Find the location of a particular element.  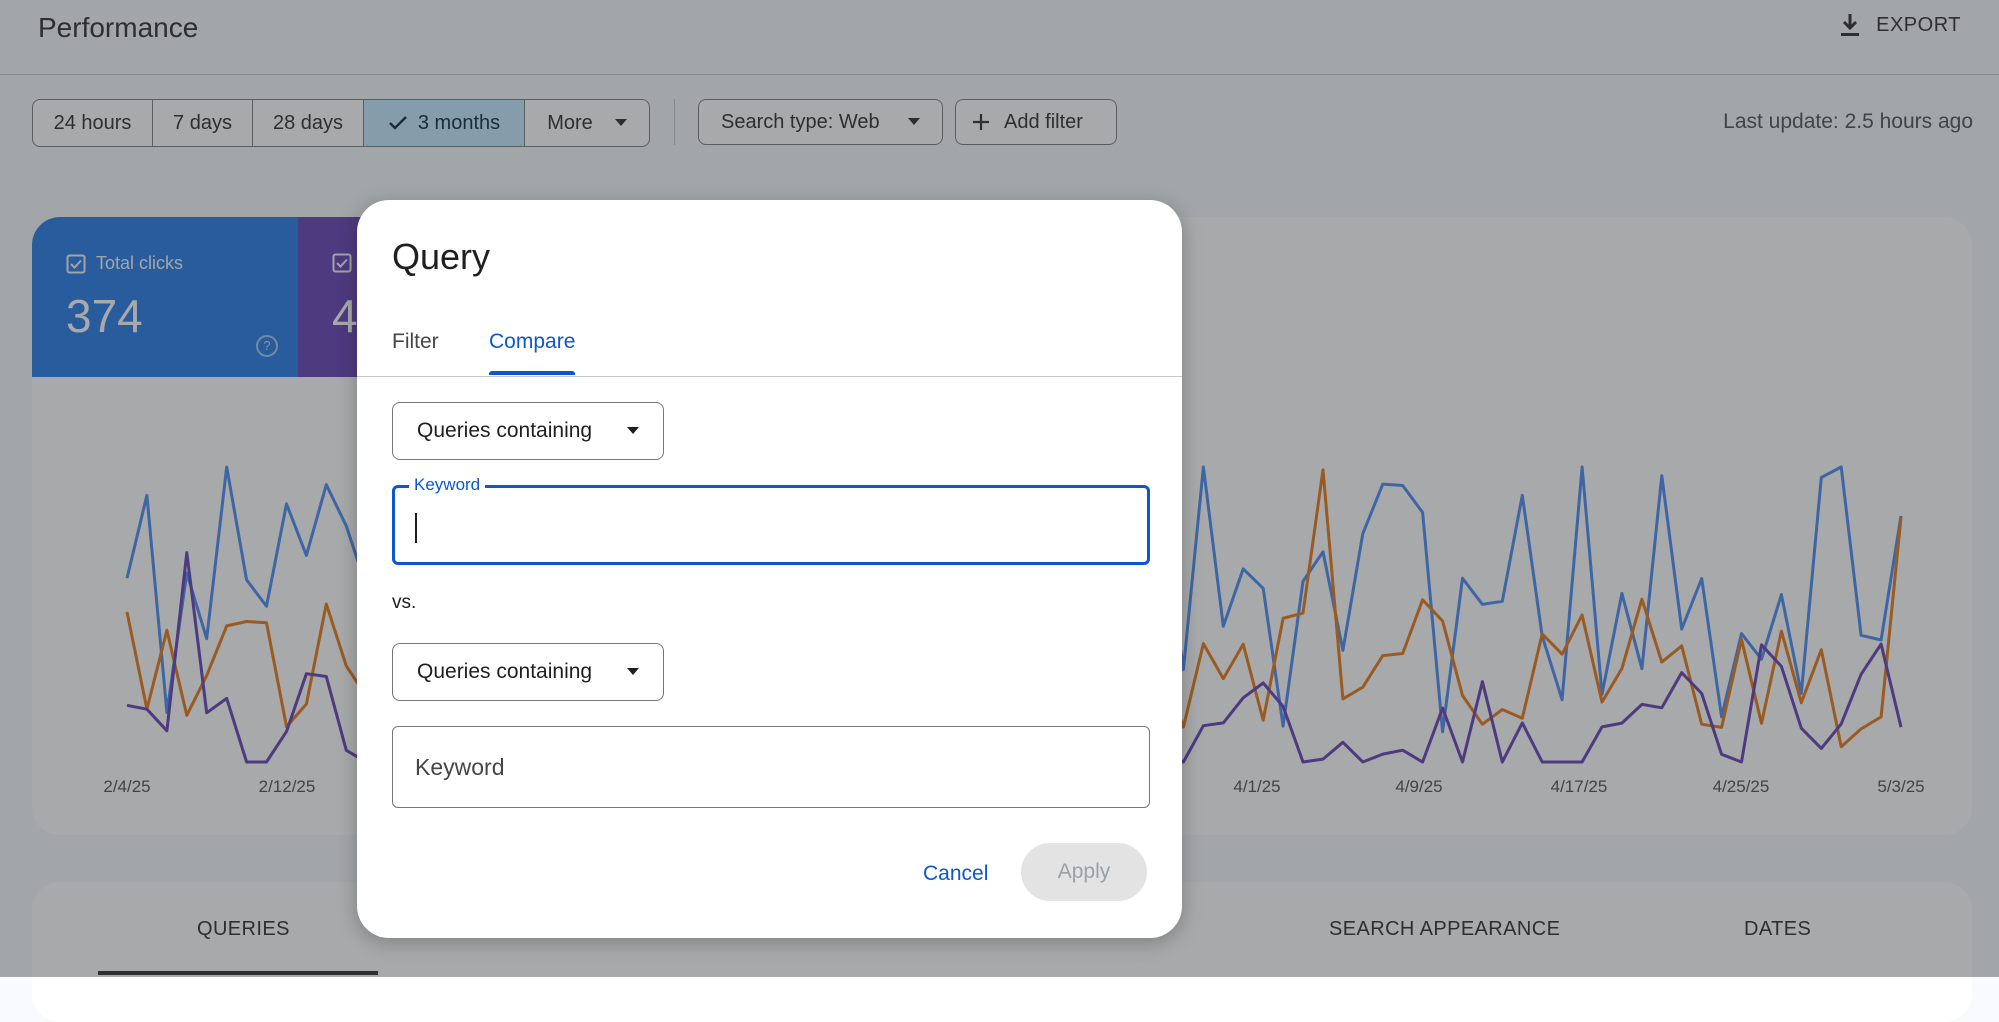

cancel-button: Cancel is located at coordinates (955, 874).